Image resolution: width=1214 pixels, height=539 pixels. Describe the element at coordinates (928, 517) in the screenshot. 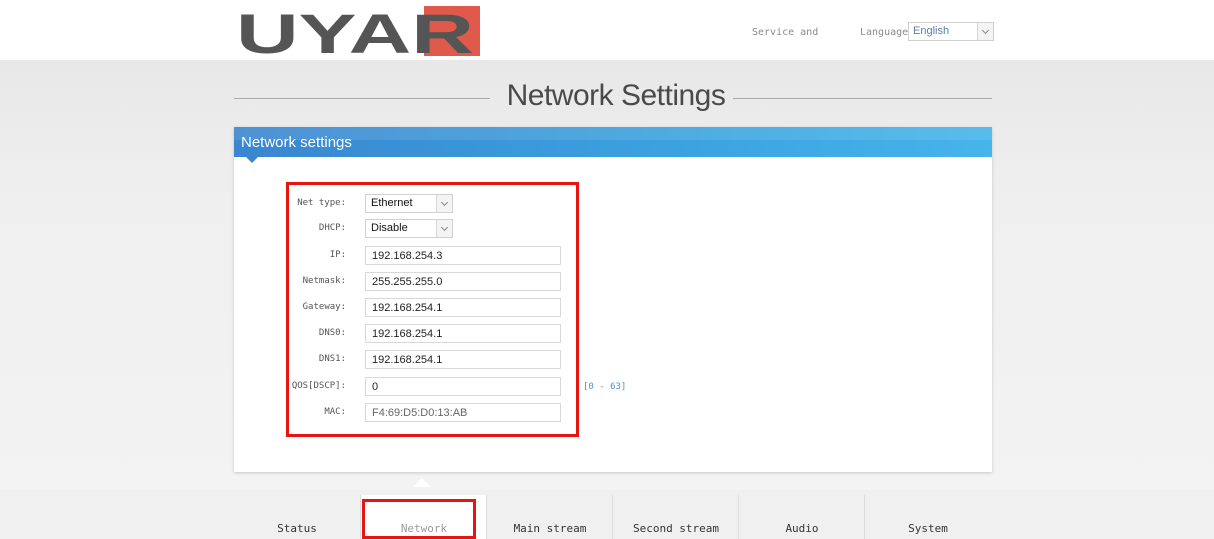

I see `tab-system: System` at that location.